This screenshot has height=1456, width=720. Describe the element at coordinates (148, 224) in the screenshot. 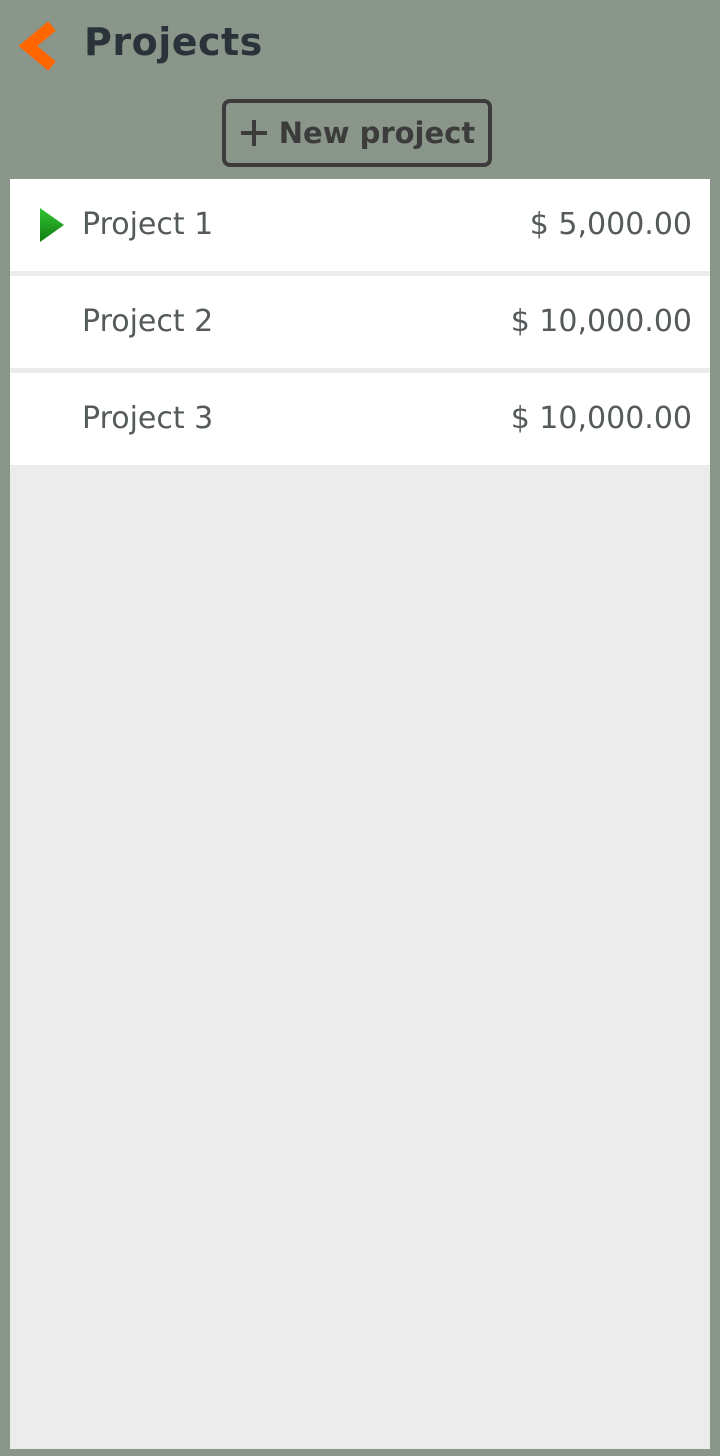

I see `project-name: Project 1` at that location.